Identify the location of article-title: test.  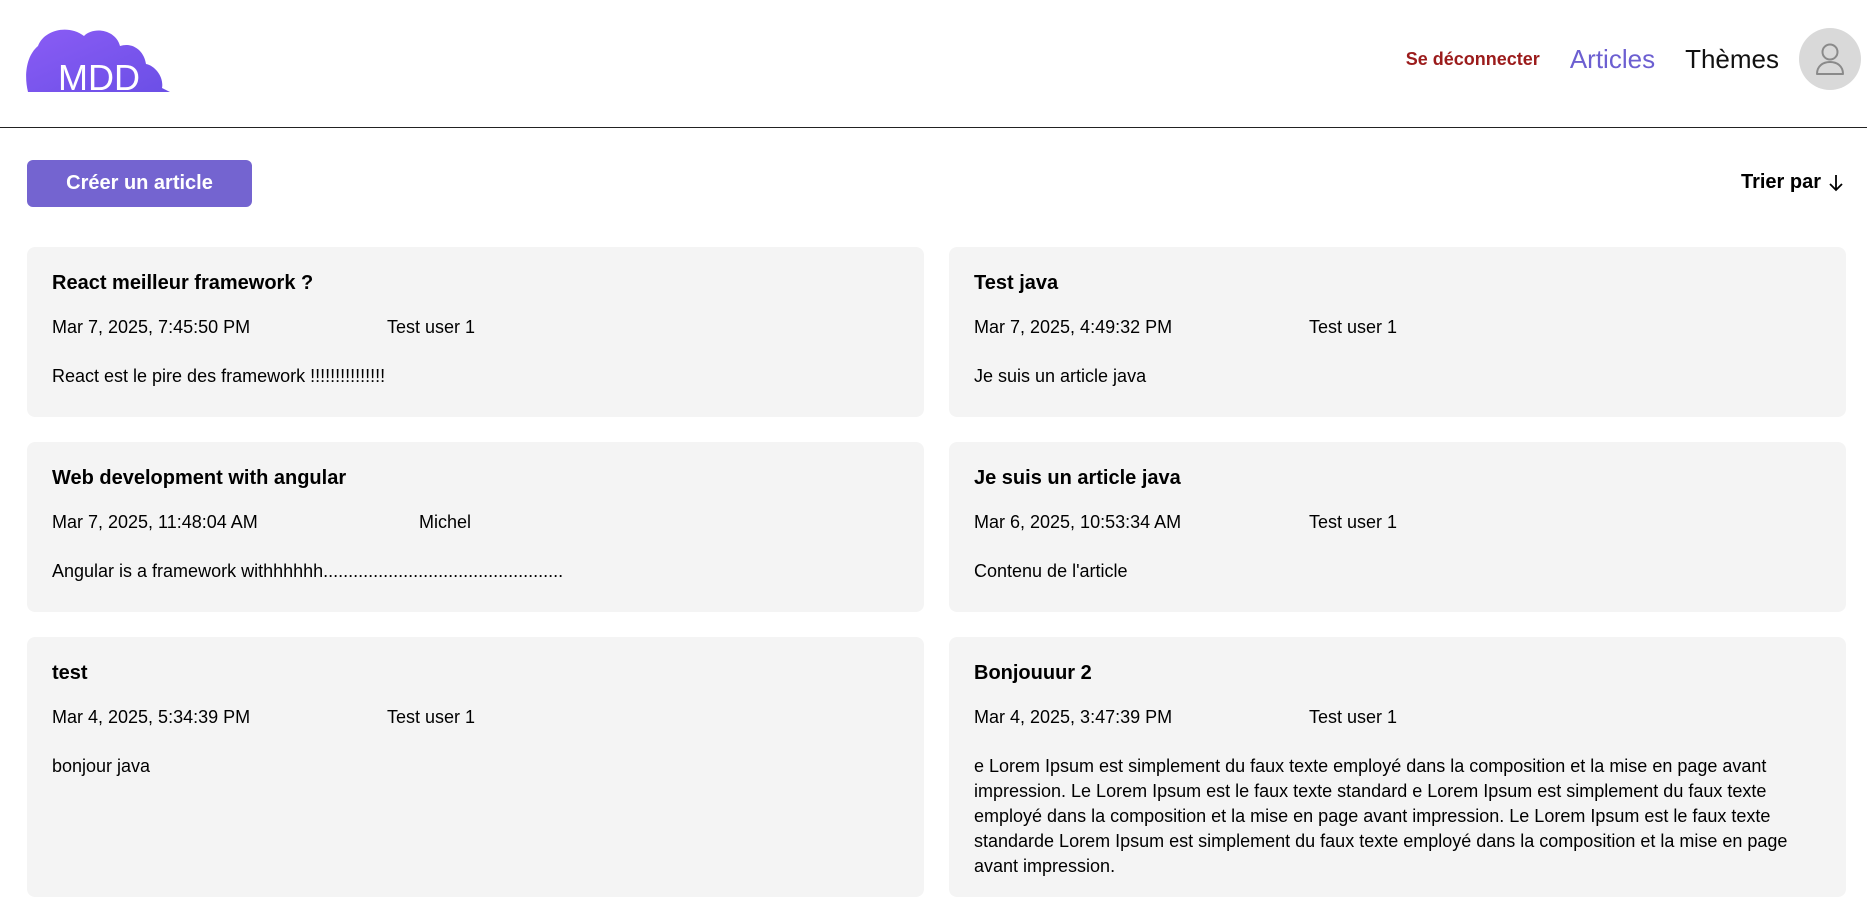
(70, 673).